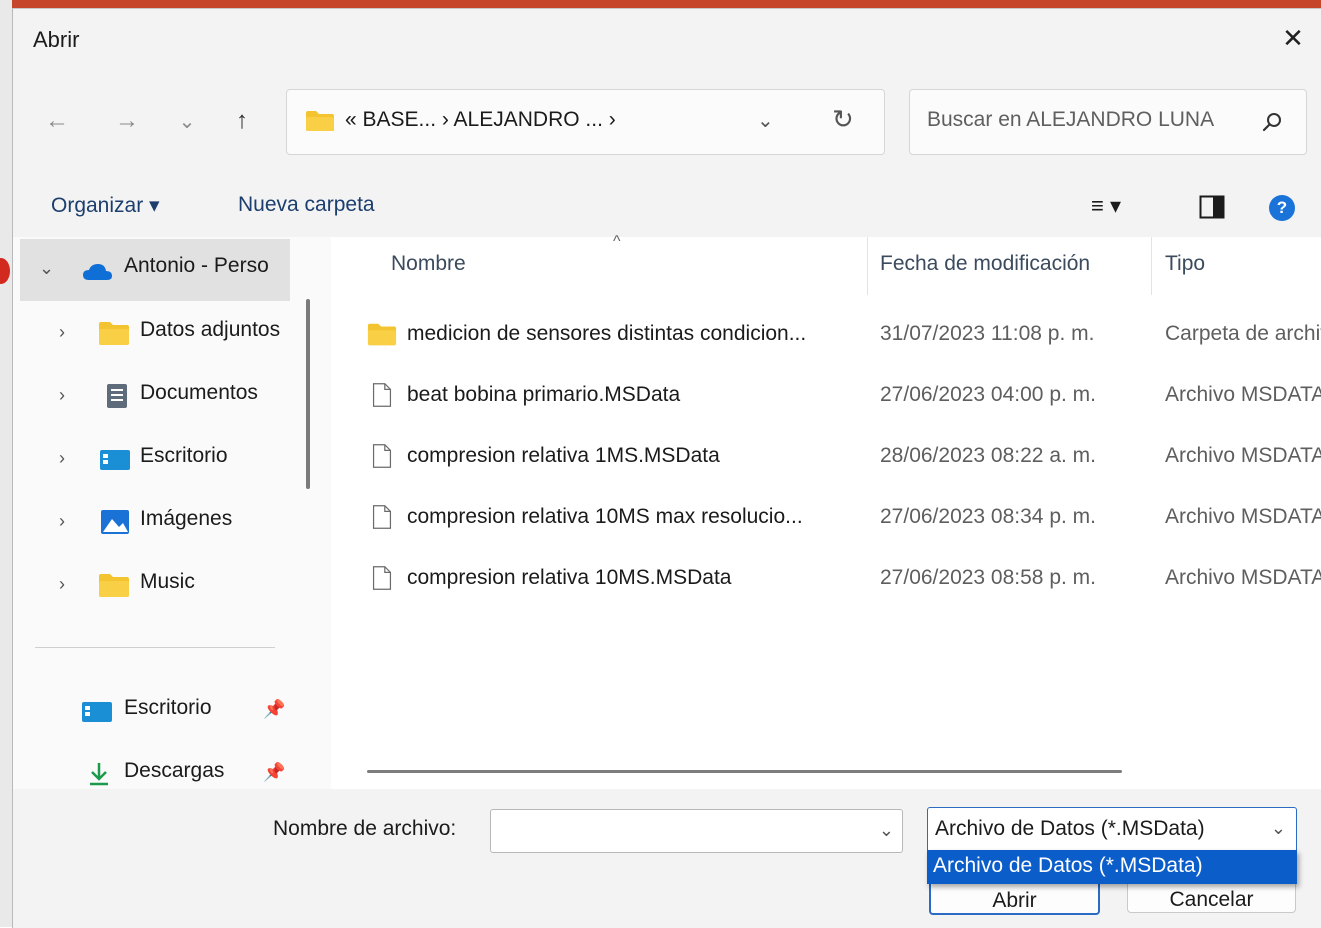 The width and height of the screenshot is (1321, 928). Describe the element at coordinates (988, 455) in the screenshot. I see `file-date: 28/06/2023 08:22 a. m.` at that location.